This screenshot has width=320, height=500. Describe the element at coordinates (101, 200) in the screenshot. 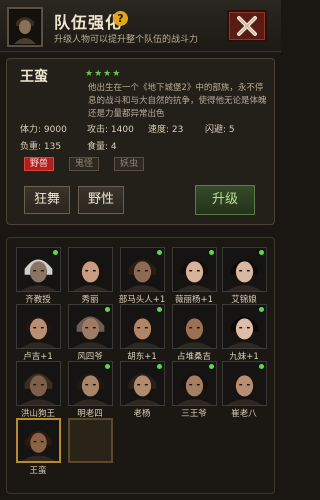

I see `skill-button-wild: 野性` at that location.